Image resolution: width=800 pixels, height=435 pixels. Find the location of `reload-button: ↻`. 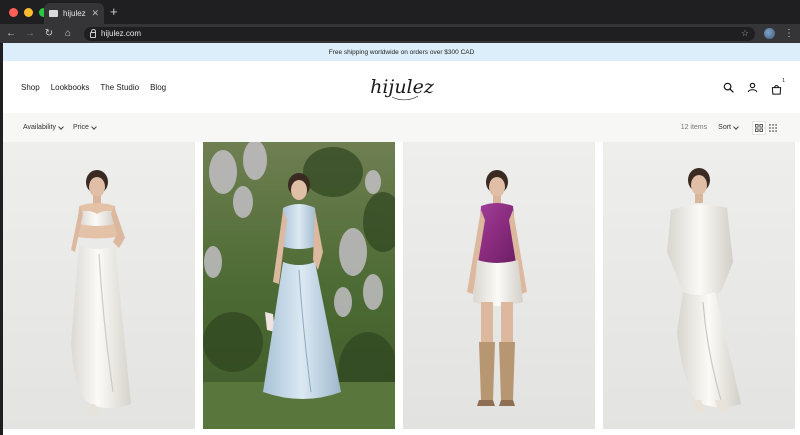

reload-button: ↻ is located at coordinates (49, 33).